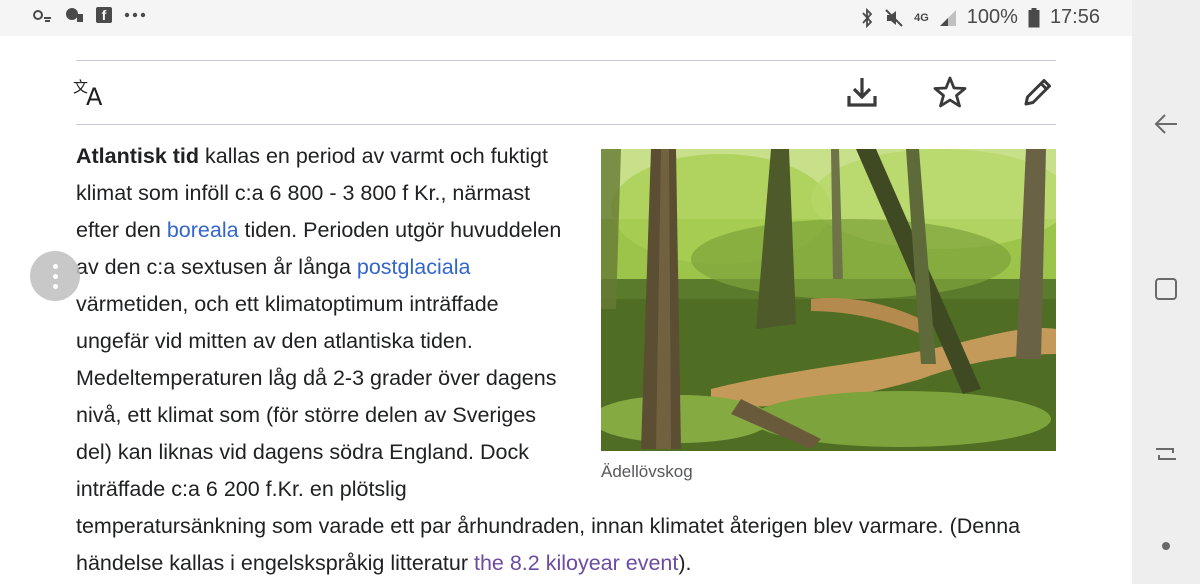 The height and width of the screenshot is (584, 1200). What do you see at coordinates (414, 267) in the screenshot?
I see `link-postglaciala: postglaciala` at bounding box center [414, 267].